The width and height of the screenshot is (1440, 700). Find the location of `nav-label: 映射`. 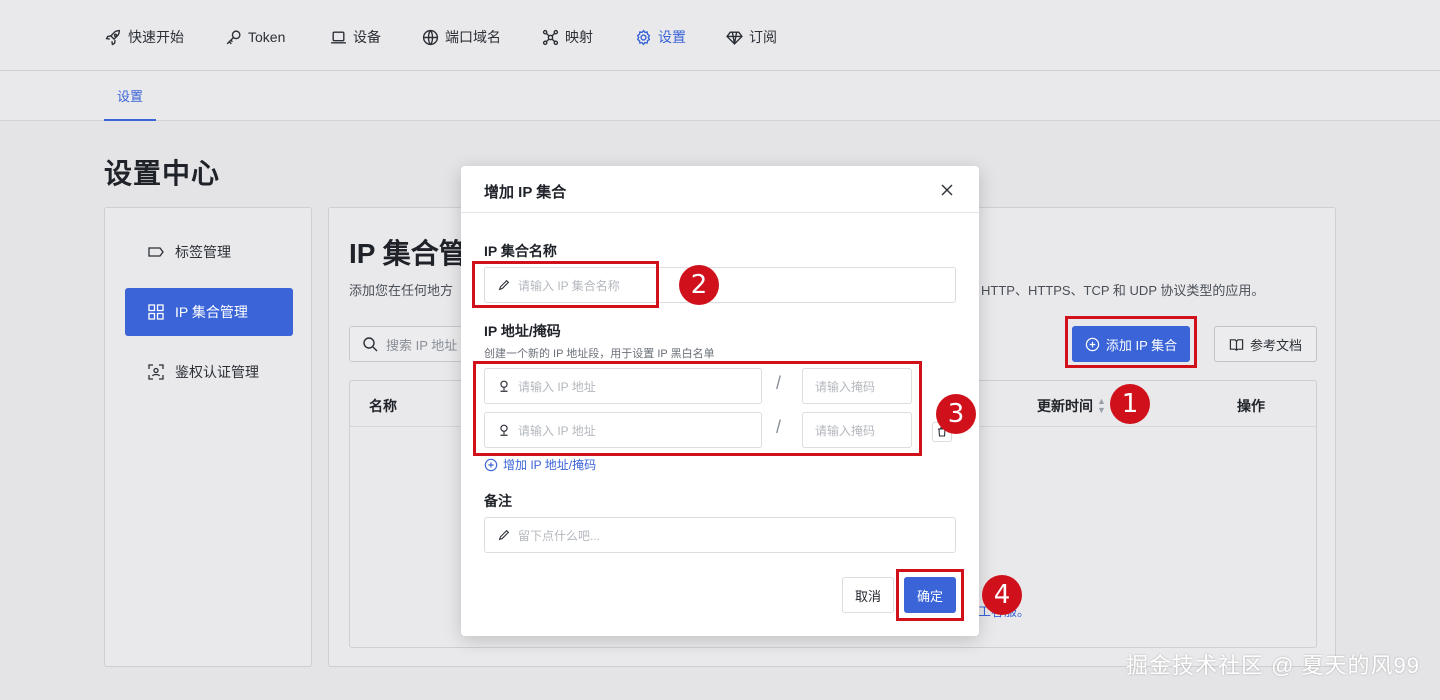

nav-label: 映射 is located at coordinates (579, 37).